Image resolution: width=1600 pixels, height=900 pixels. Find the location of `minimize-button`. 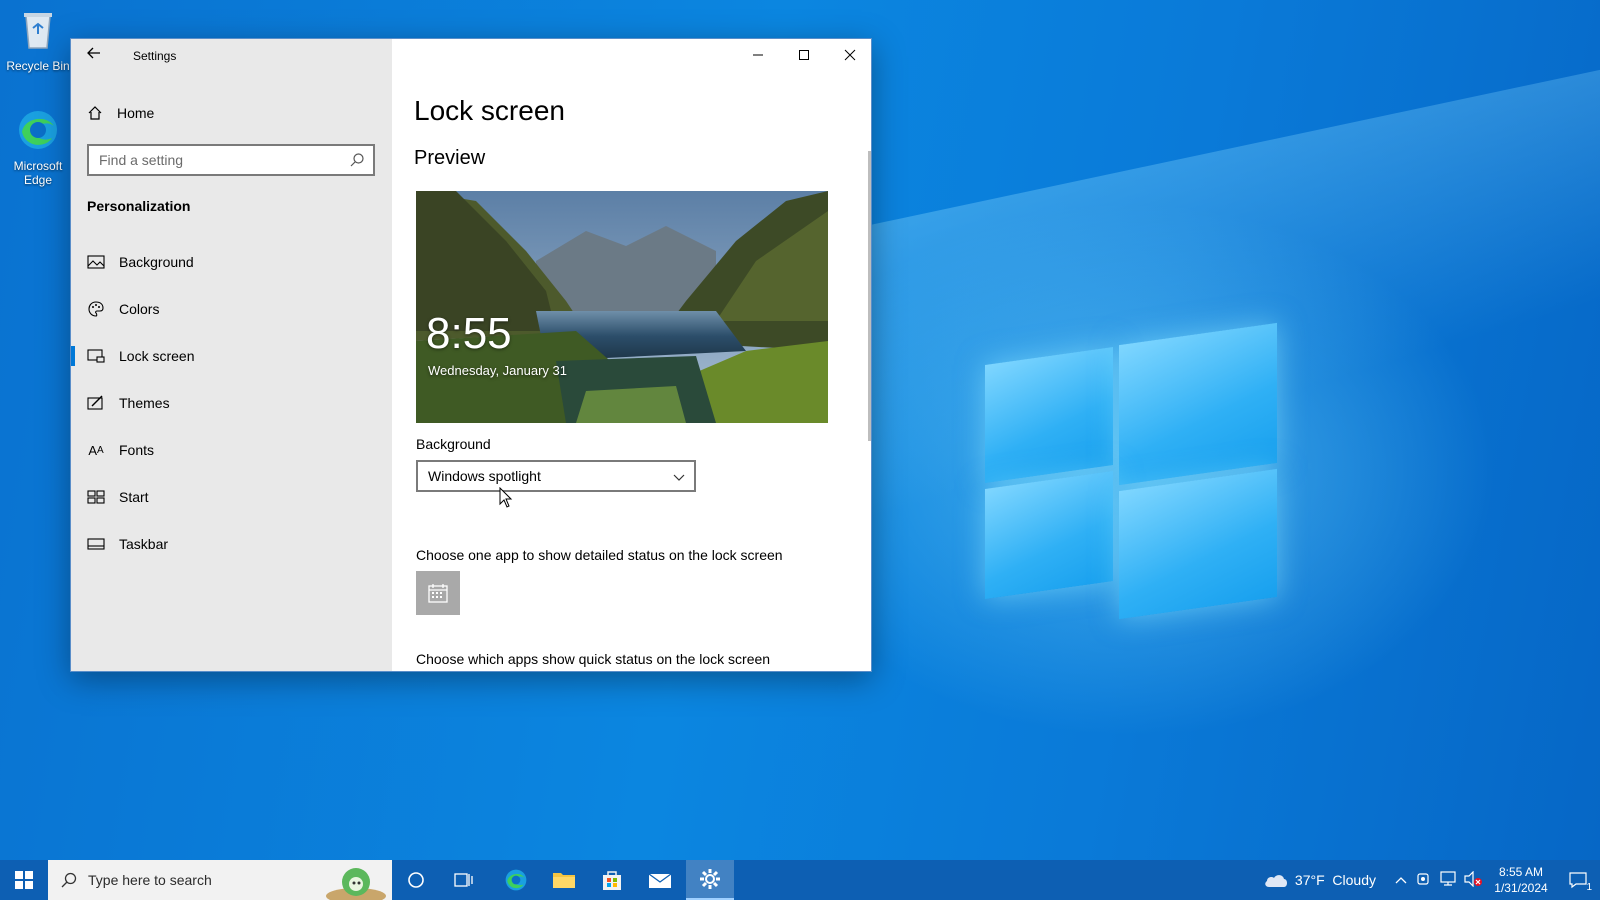

minimize-button is located at coordinates (758, 55).